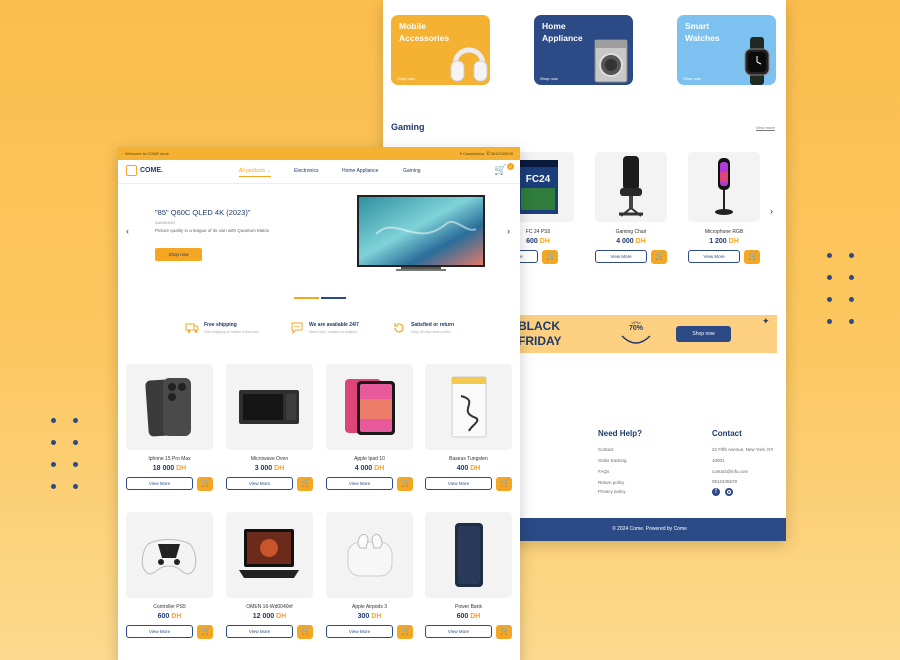  Describe the element at coordinates (538, 187) in the screenshot. I see `game-case-icon: FC24` at that location.